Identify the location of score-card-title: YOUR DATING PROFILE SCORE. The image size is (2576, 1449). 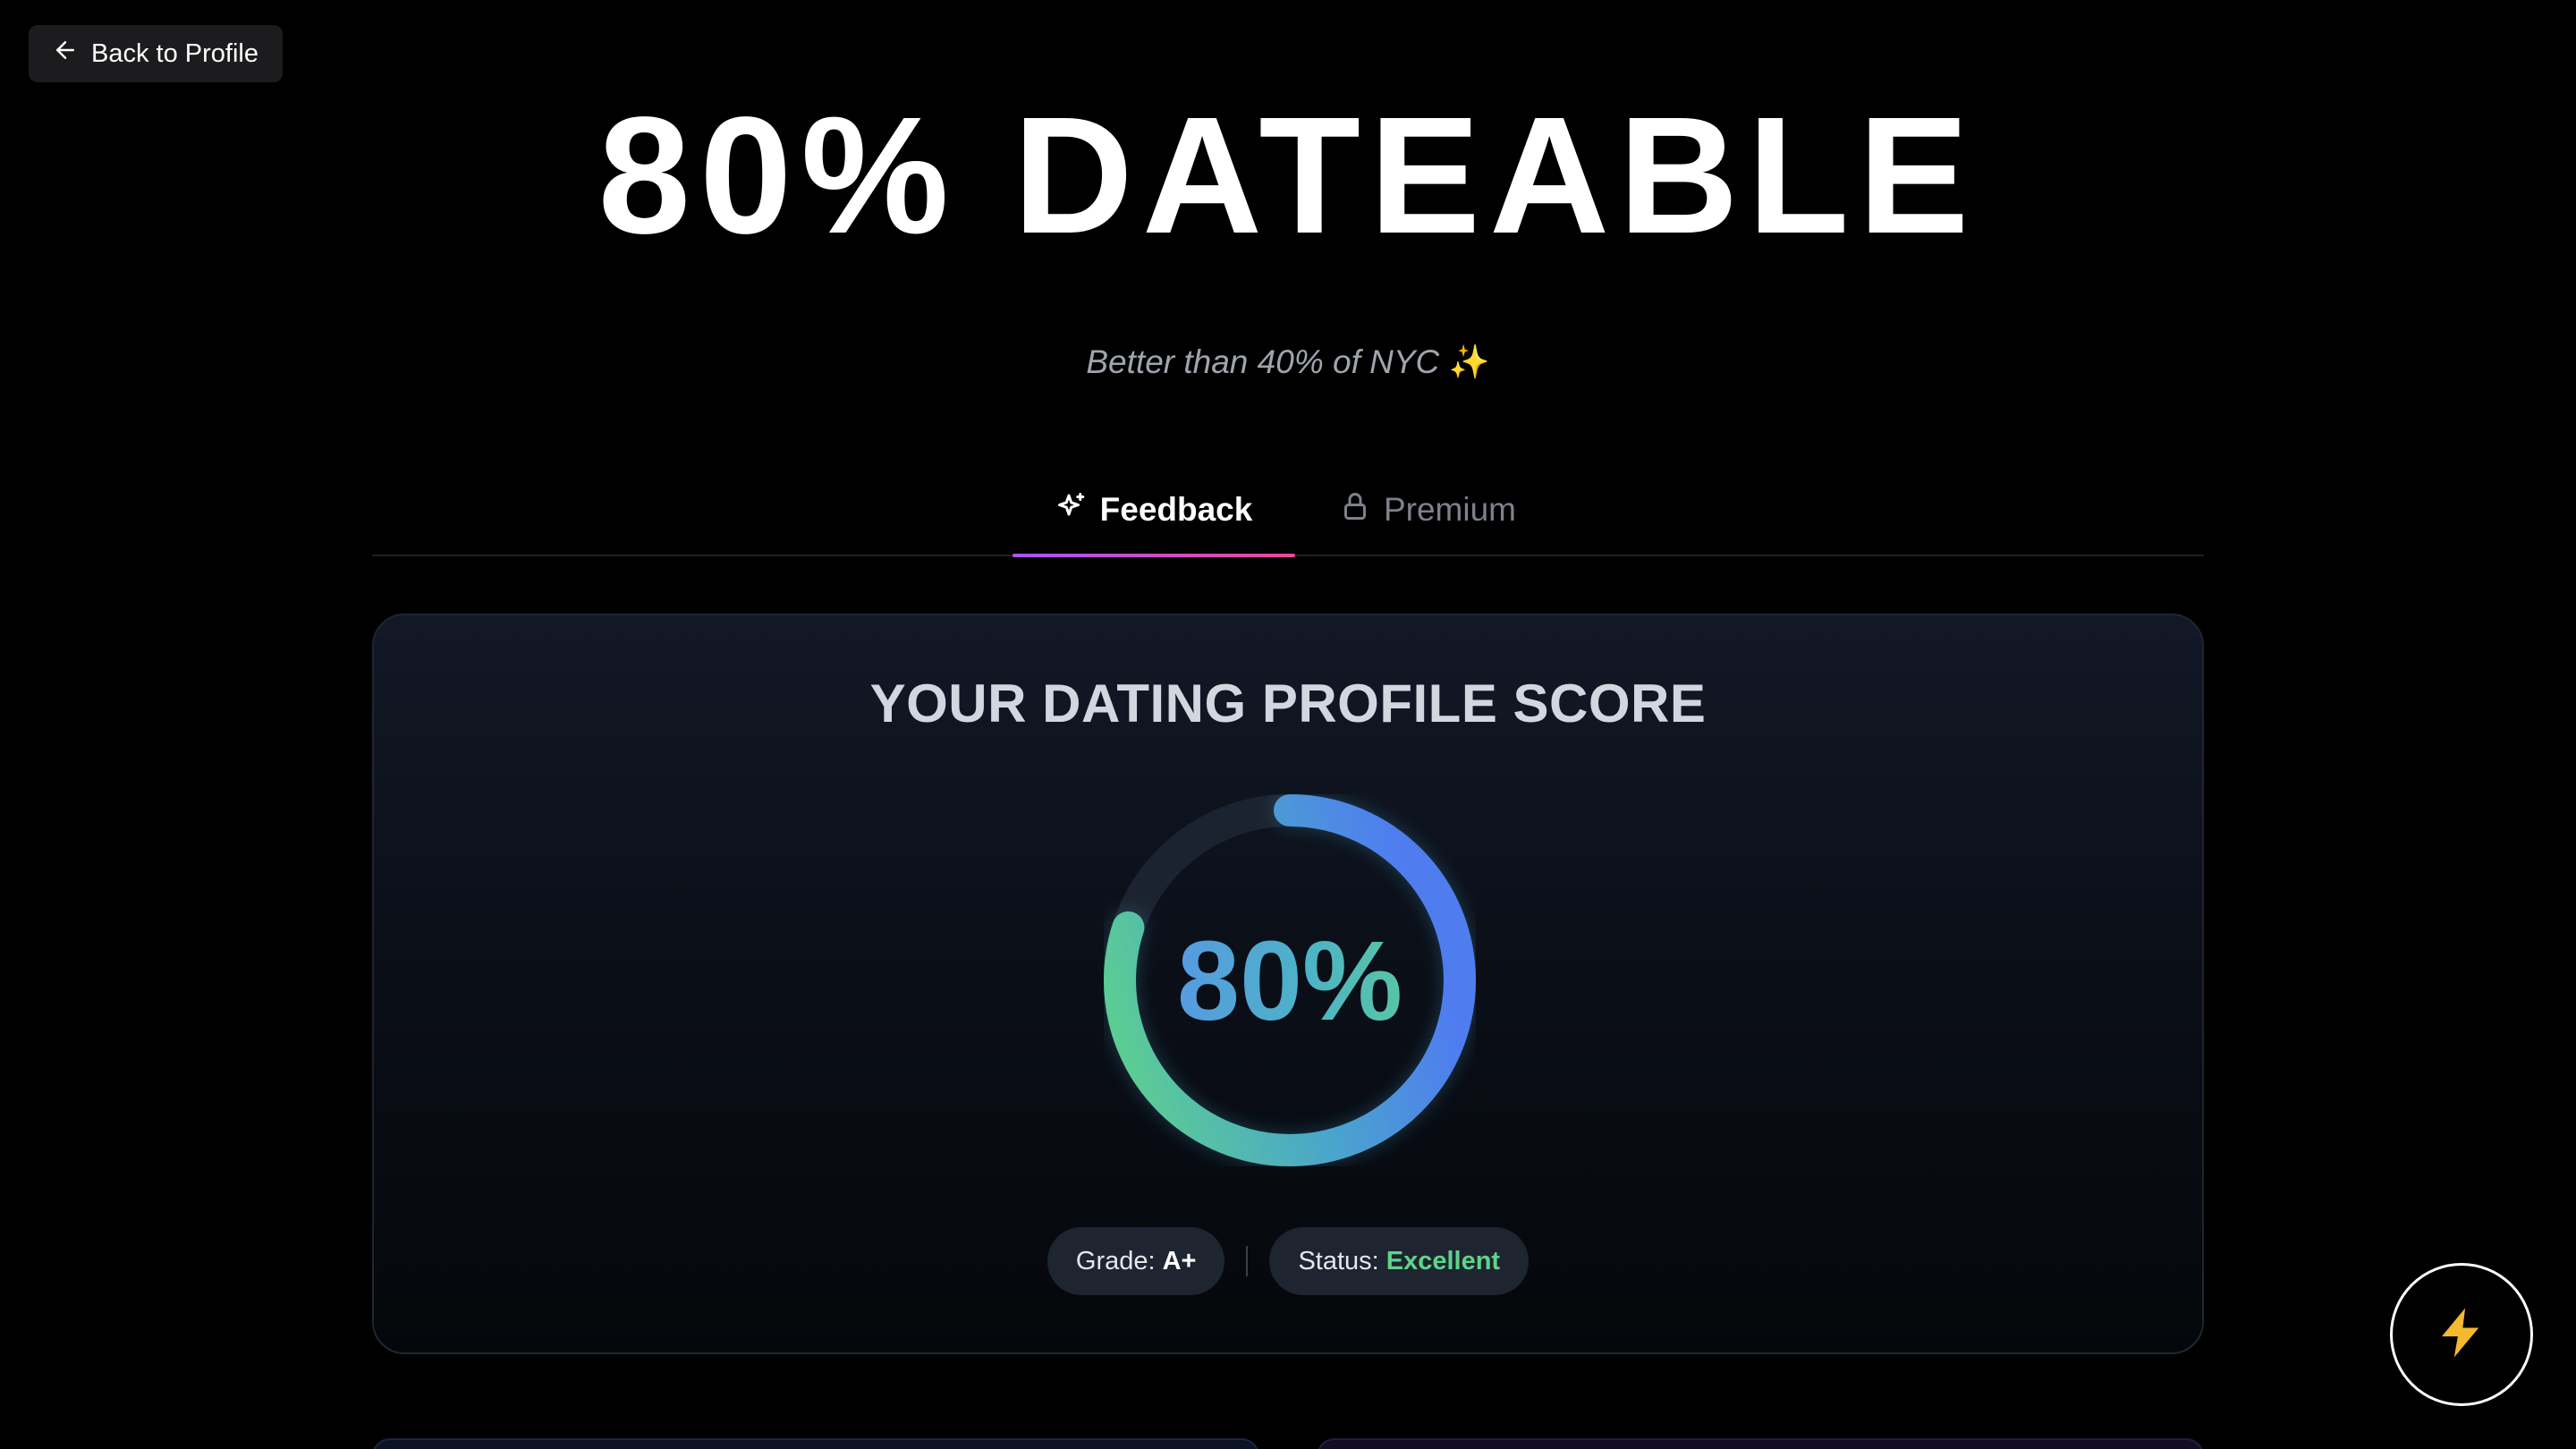
(1288, 703).